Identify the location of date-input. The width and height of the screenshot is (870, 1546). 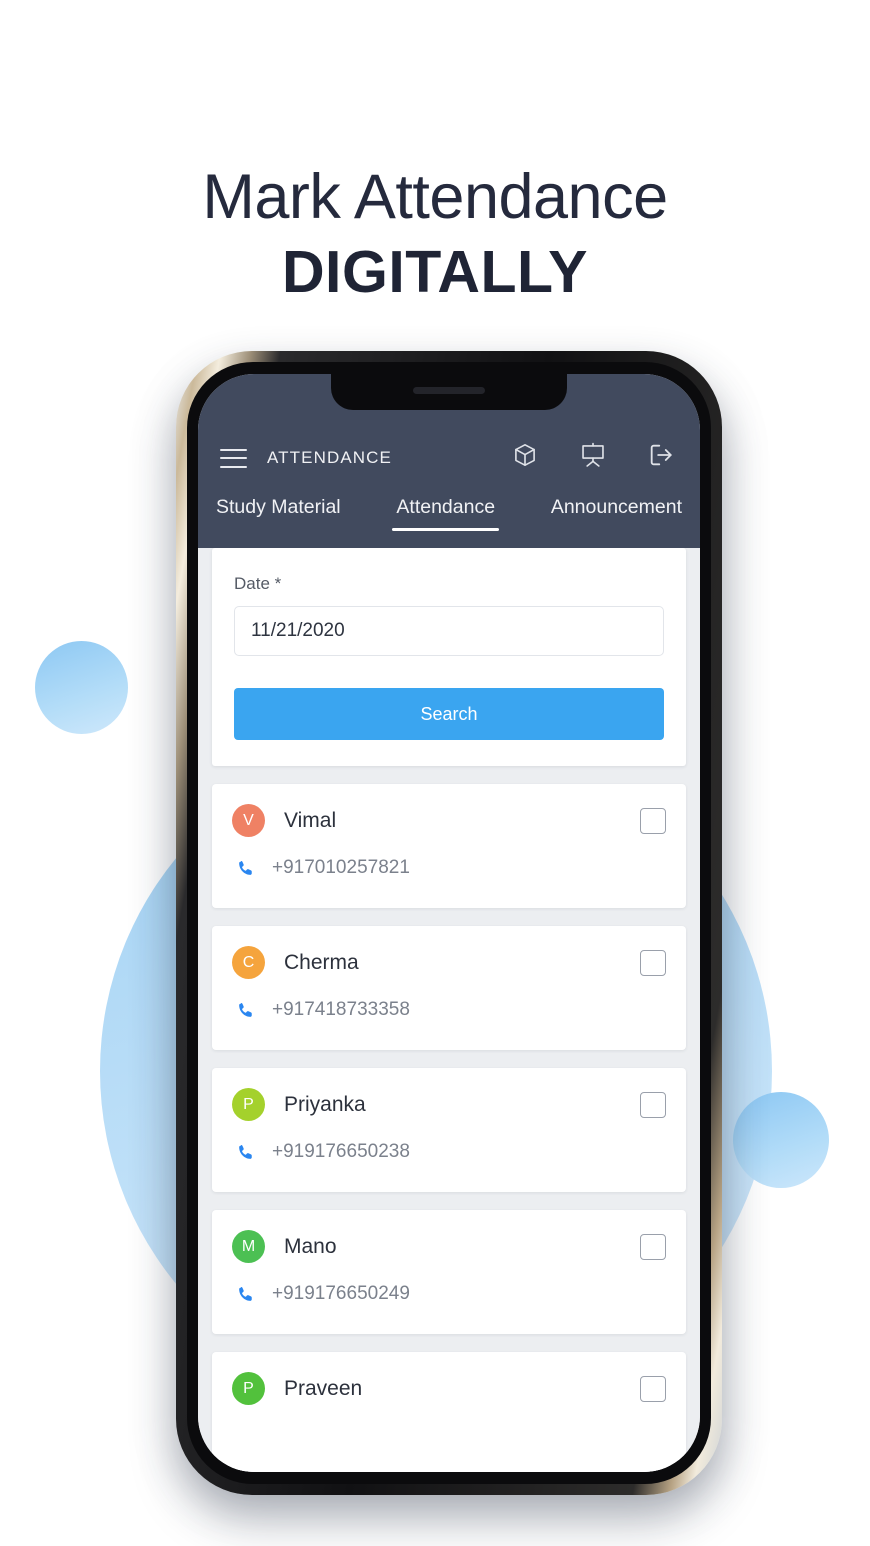
(449, 631).